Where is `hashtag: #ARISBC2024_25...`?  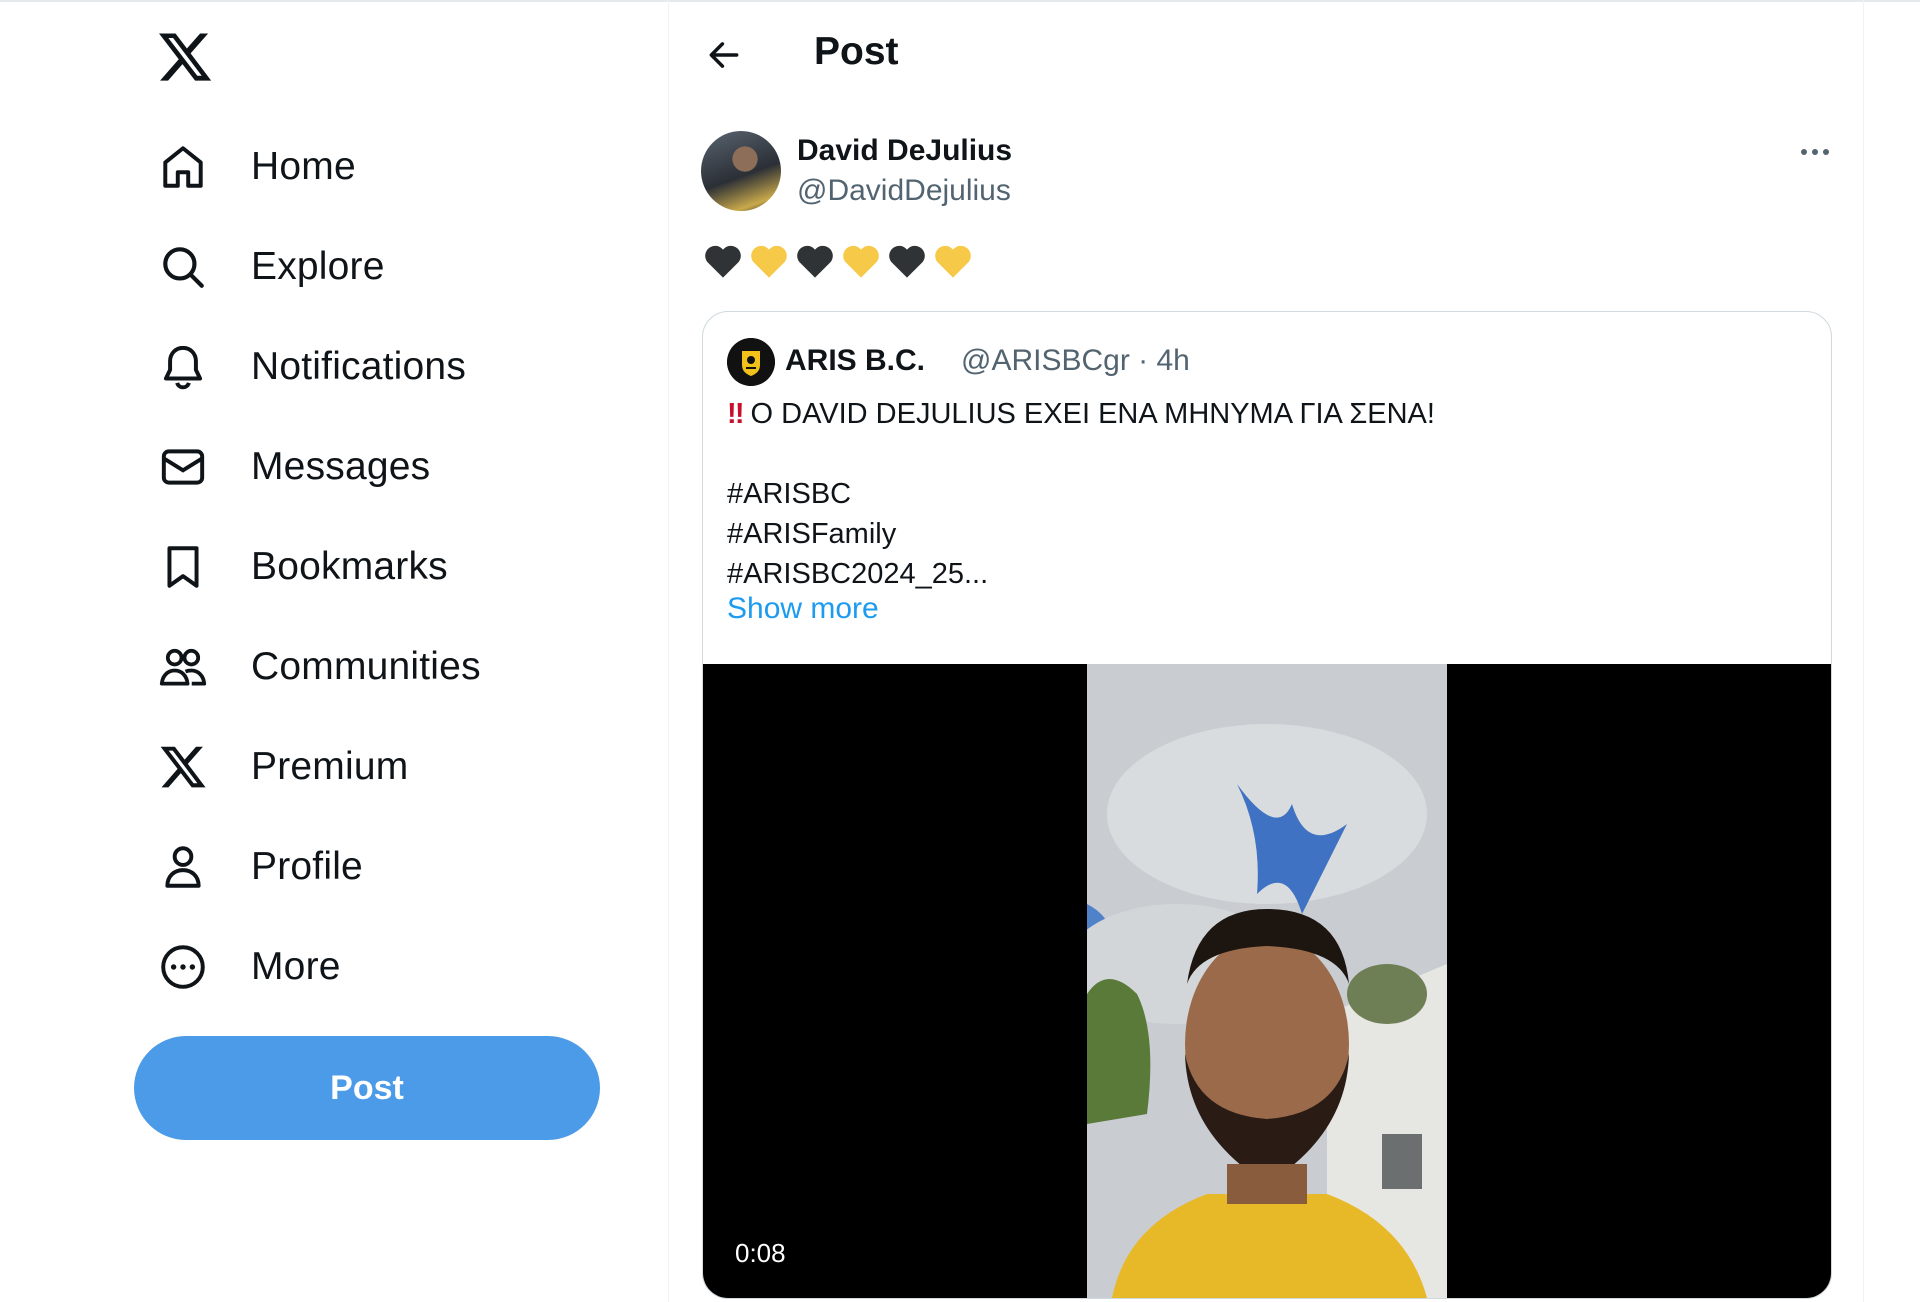
hashtag: #ARISBC2024_25... is located at coordinates (858, 574).